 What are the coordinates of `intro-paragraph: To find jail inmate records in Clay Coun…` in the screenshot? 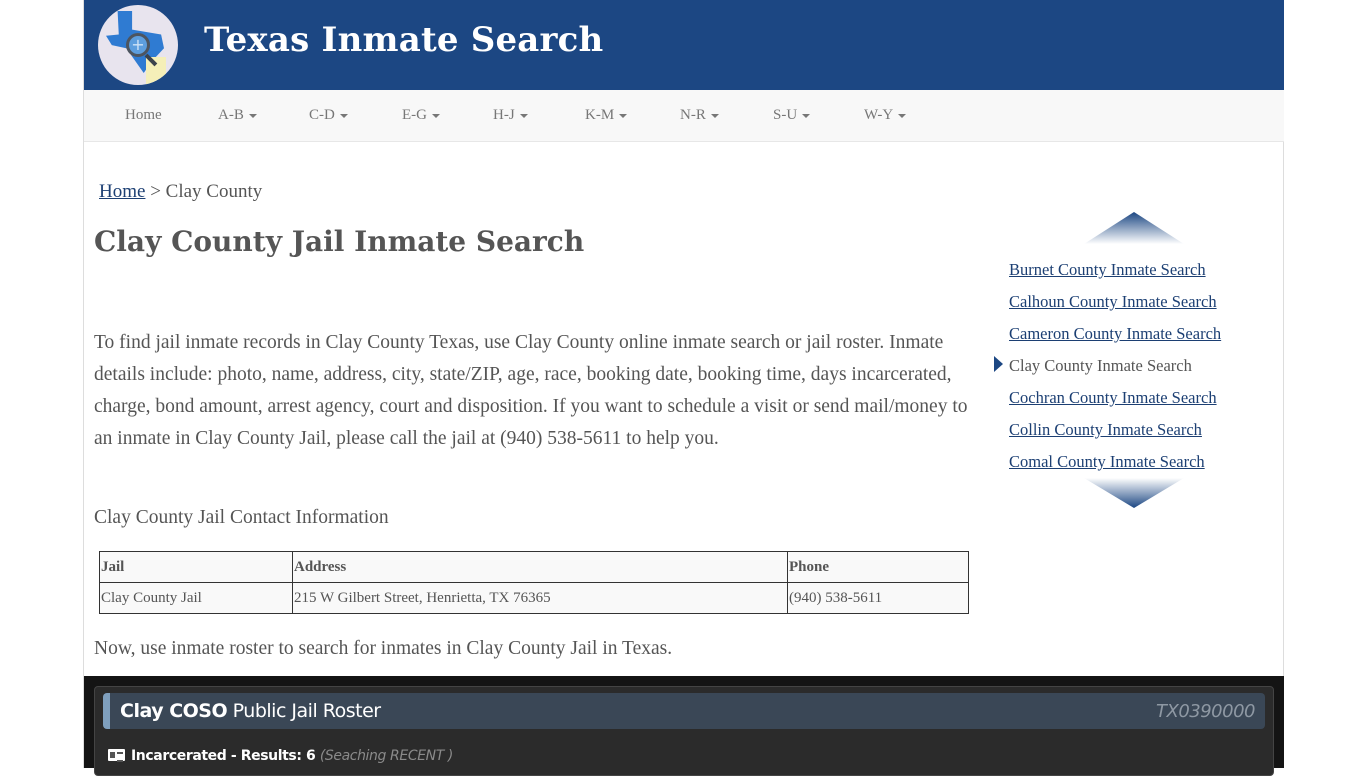 It's located at (531, 390).